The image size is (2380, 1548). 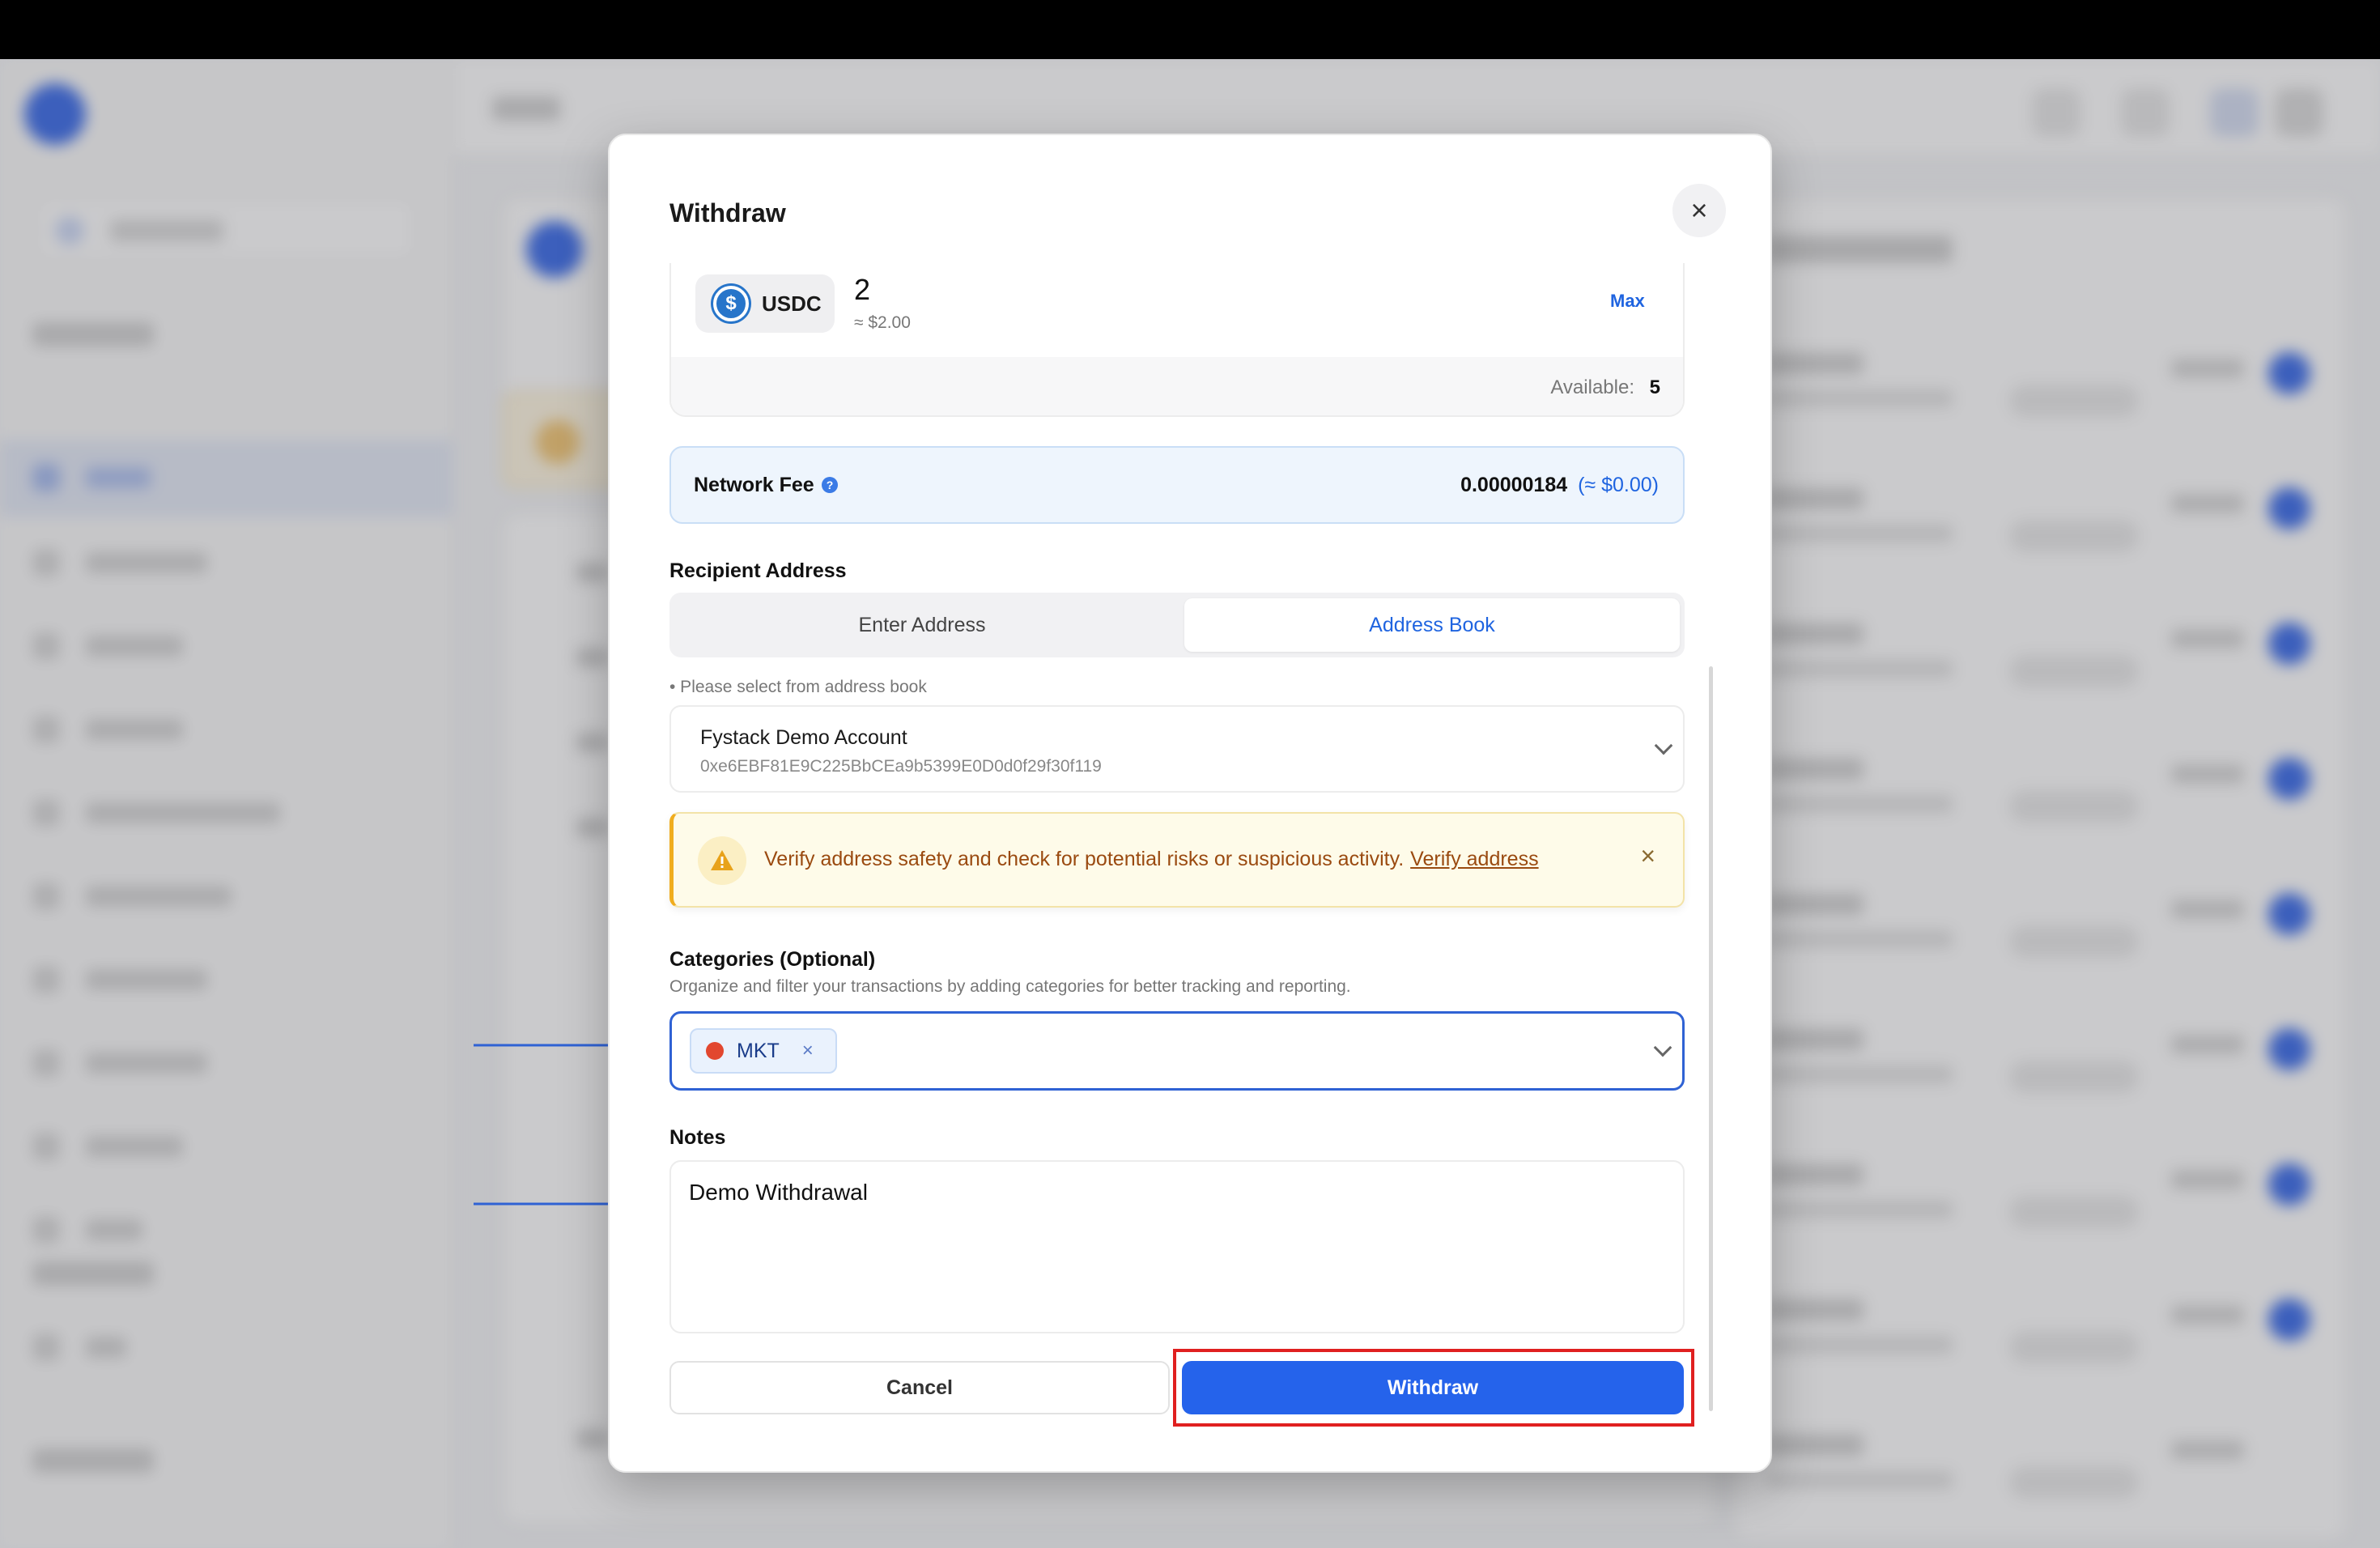 I want to click on tab-address-book: Address Book, so click(x=1432, y=625).